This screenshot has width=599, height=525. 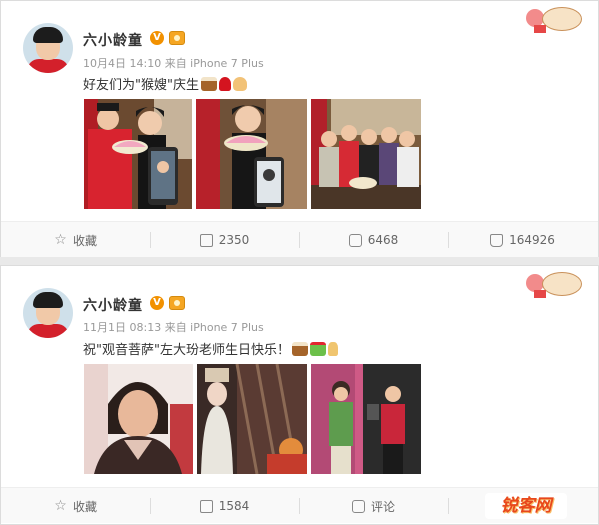 I want to click on post-text-content: 好友们为"猴嫂"庆生, so click(x=141, y=85).